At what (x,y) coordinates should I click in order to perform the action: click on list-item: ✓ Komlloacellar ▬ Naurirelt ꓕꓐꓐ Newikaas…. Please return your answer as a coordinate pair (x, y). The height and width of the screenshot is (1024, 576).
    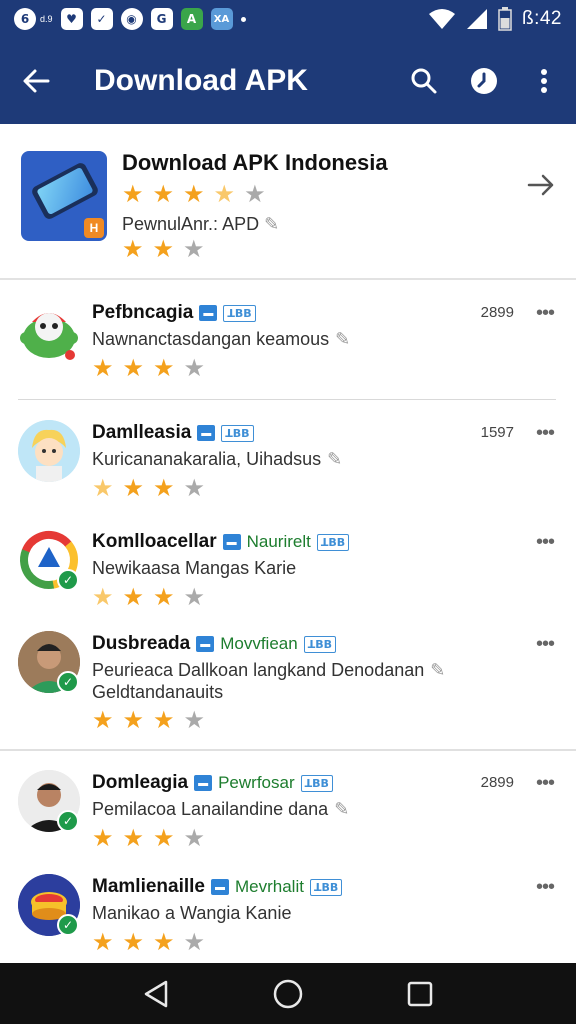
    Looking at the image, I should click on (288, 584).